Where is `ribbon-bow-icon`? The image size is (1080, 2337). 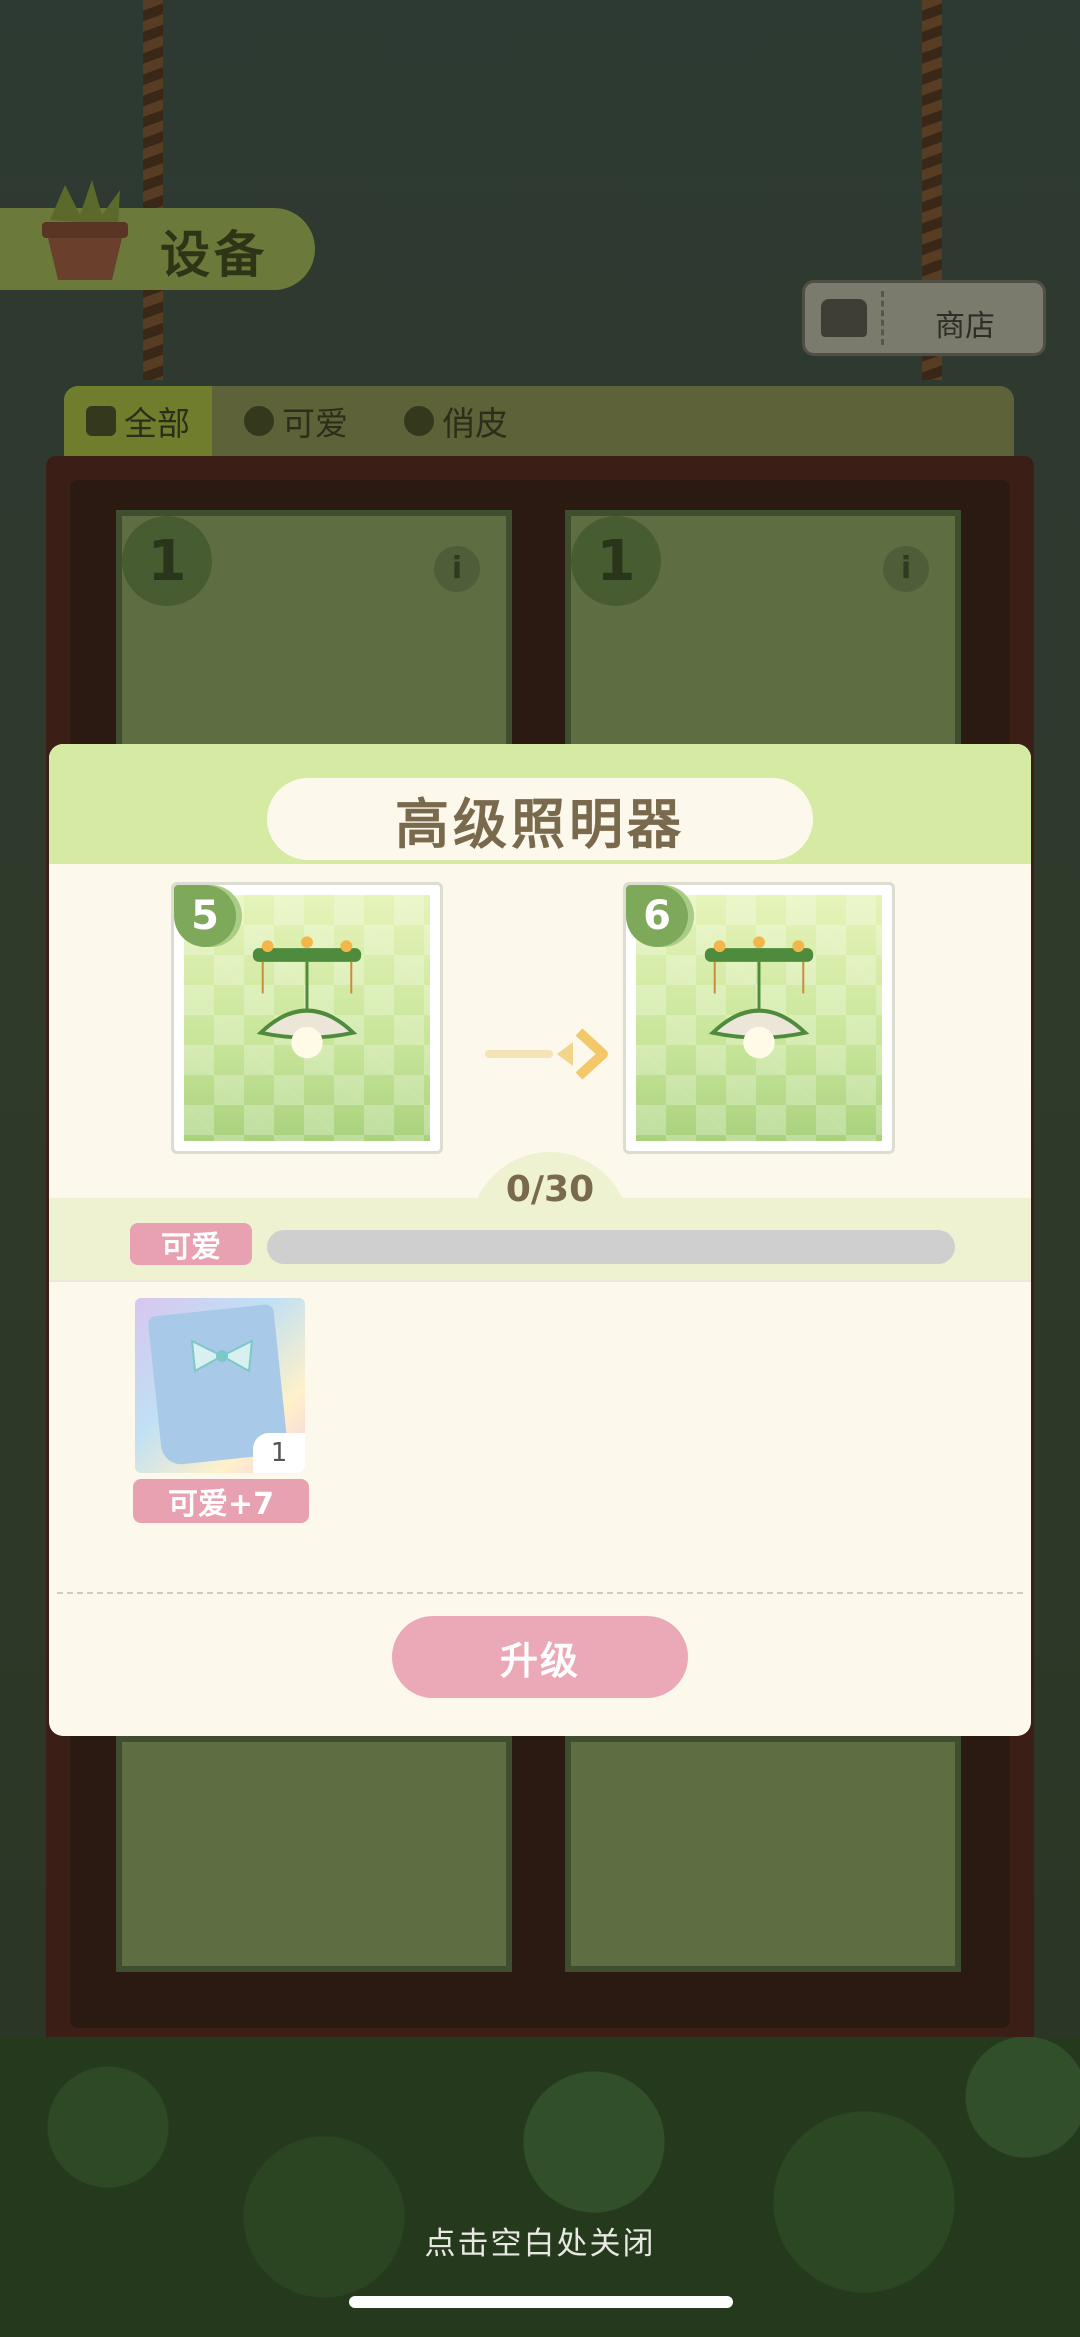
ribbon-bow-icon is located at coordinates (222, 1356).